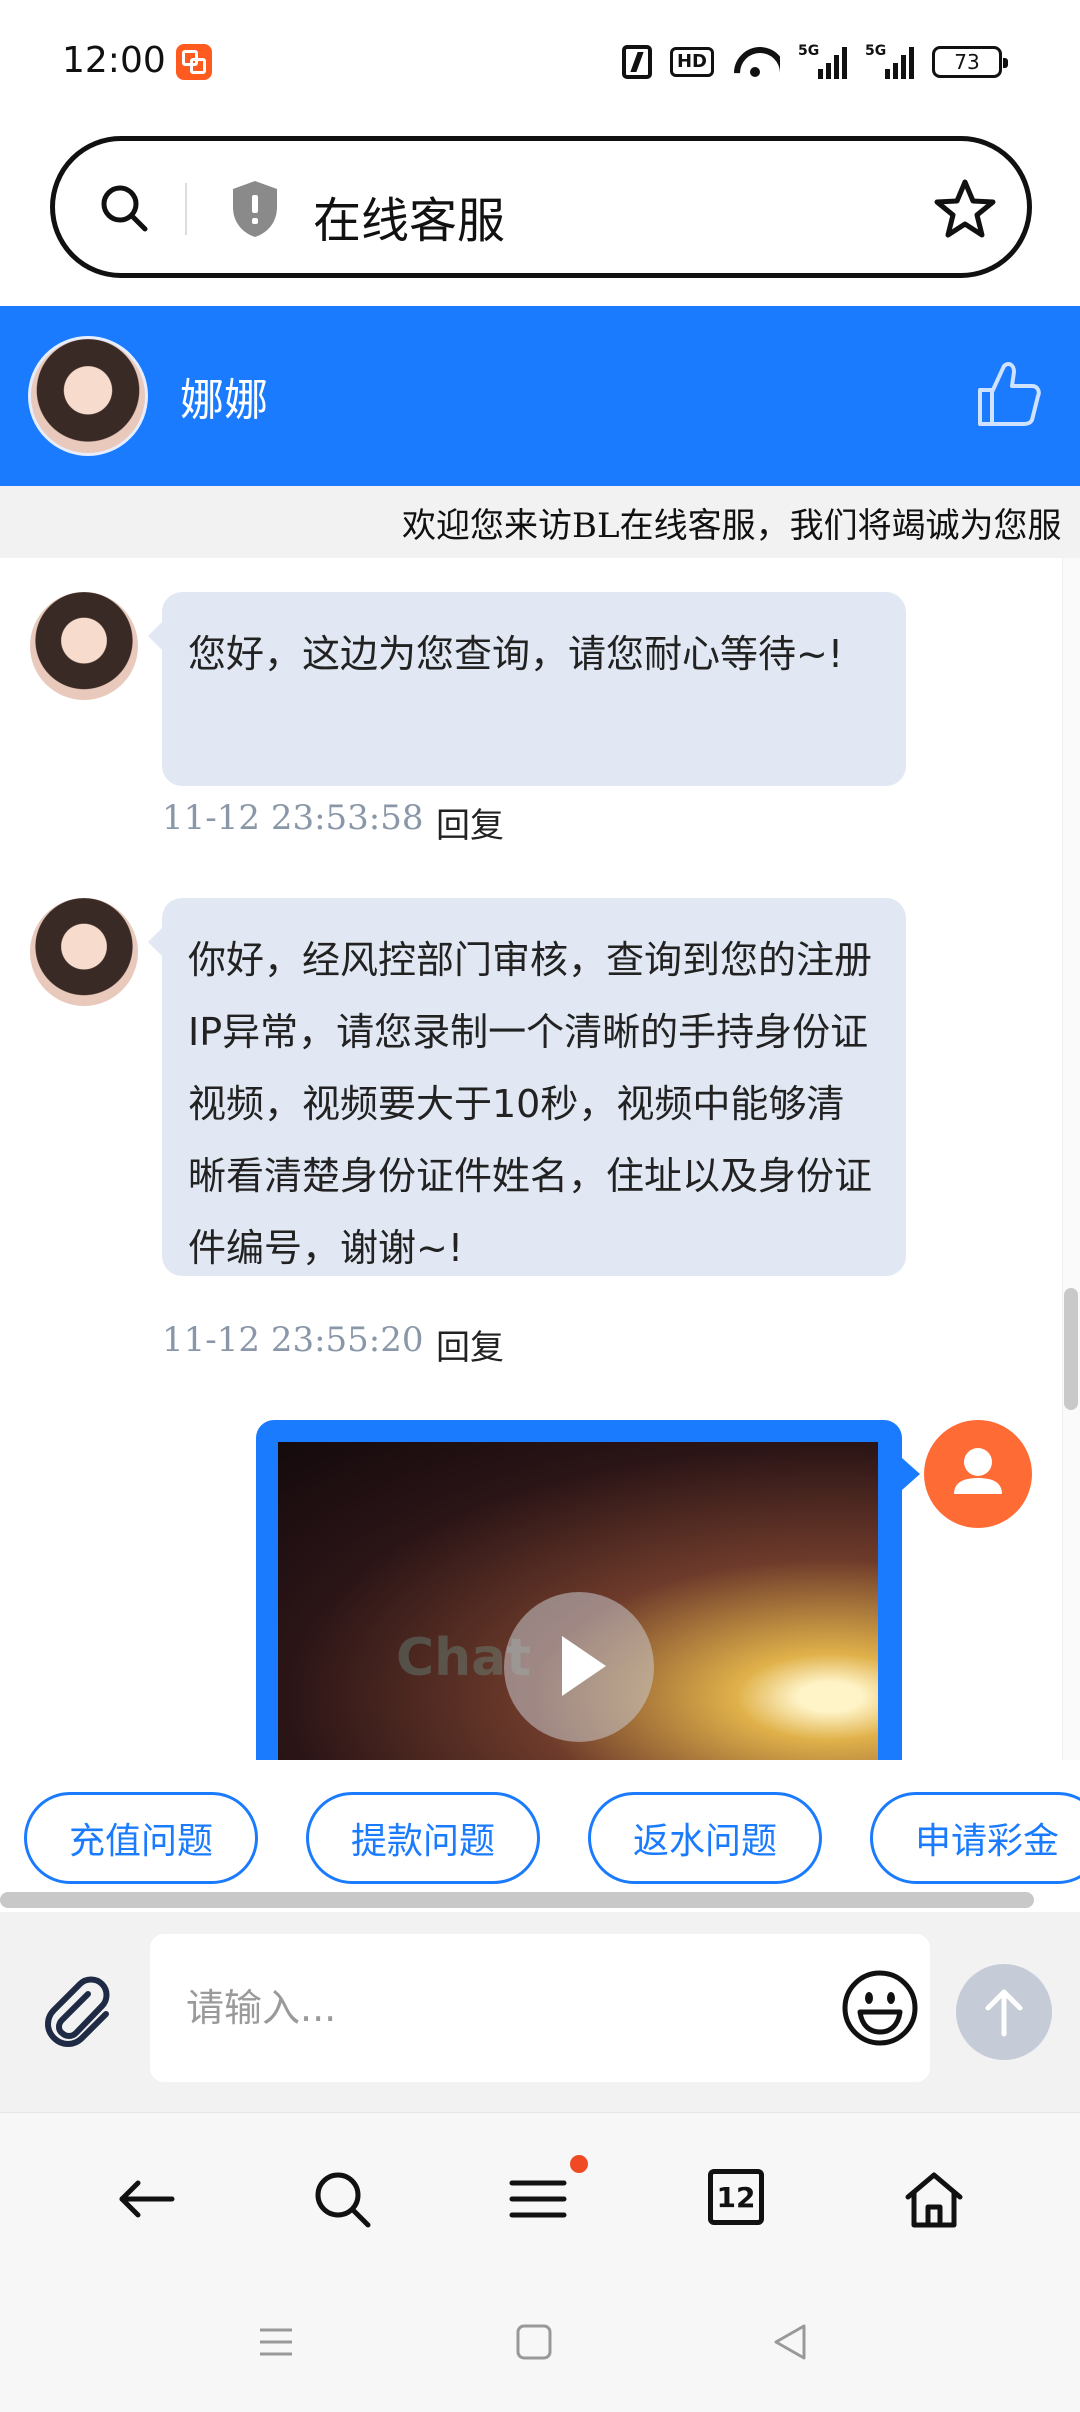 The width and height of the screenshot is (1080, 2412). I want to click on message-timestamp: 11-12 23:53:58, so click(293, 818).